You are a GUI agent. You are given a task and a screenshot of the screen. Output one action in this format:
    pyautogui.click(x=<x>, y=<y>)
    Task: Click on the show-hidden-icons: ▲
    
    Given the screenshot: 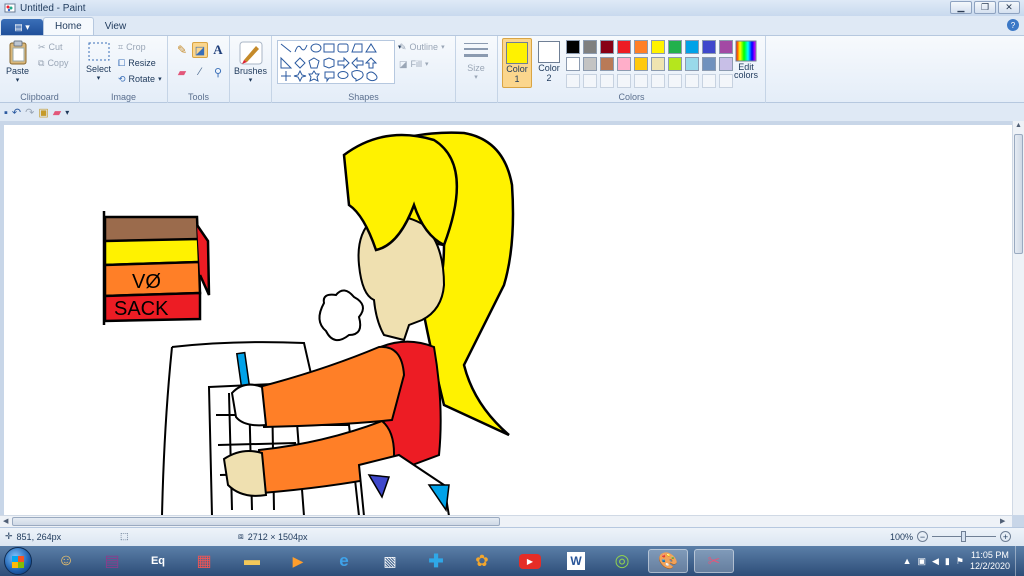 What is the action you would take?
    pyautogui.click(x=907, y=561)
    